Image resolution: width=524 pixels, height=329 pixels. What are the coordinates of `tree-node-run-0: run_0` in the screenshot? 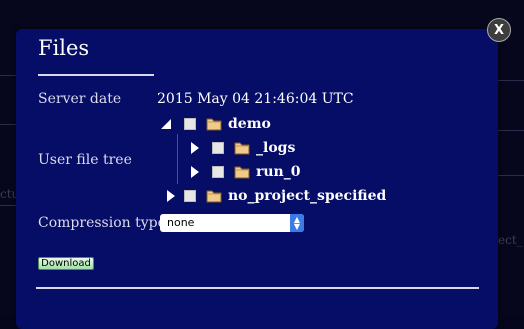 It's located at (244, 172).